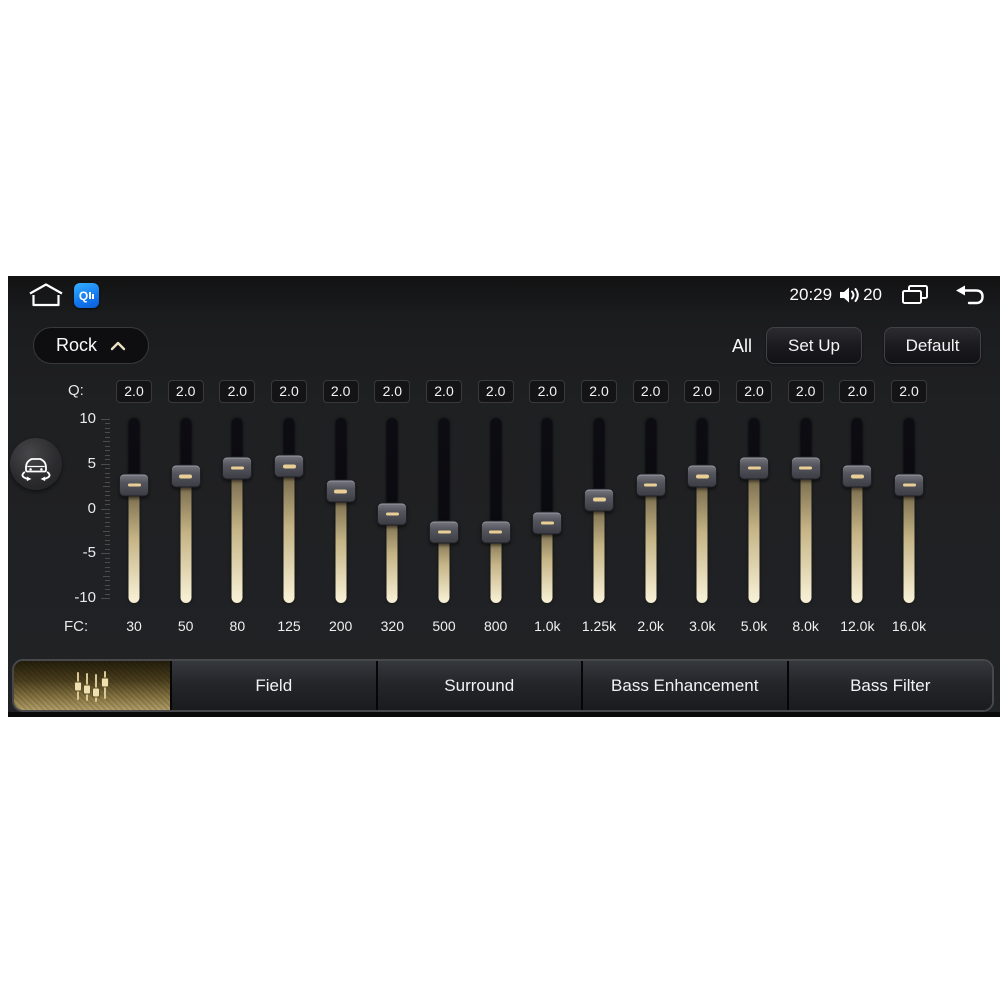 The width and height of the screenshot is (1000, 1000). What do you see at coordinates (87, 418) in the screenshot?
I see `axis-label-10: 10` at bounding box center [87, 418].